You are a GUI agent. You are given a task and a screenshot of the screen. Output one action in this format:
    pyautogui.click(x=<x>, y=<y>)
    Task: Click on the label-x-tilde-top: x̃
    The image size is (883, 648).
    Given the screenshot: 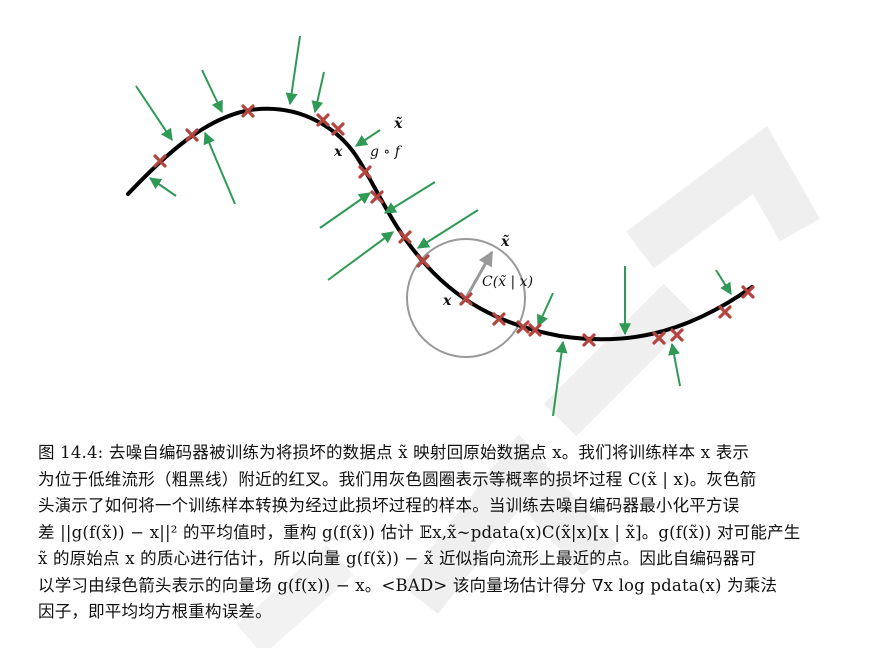 What is the action you would take?
    pyautogui.click(x=398, y=123)
    